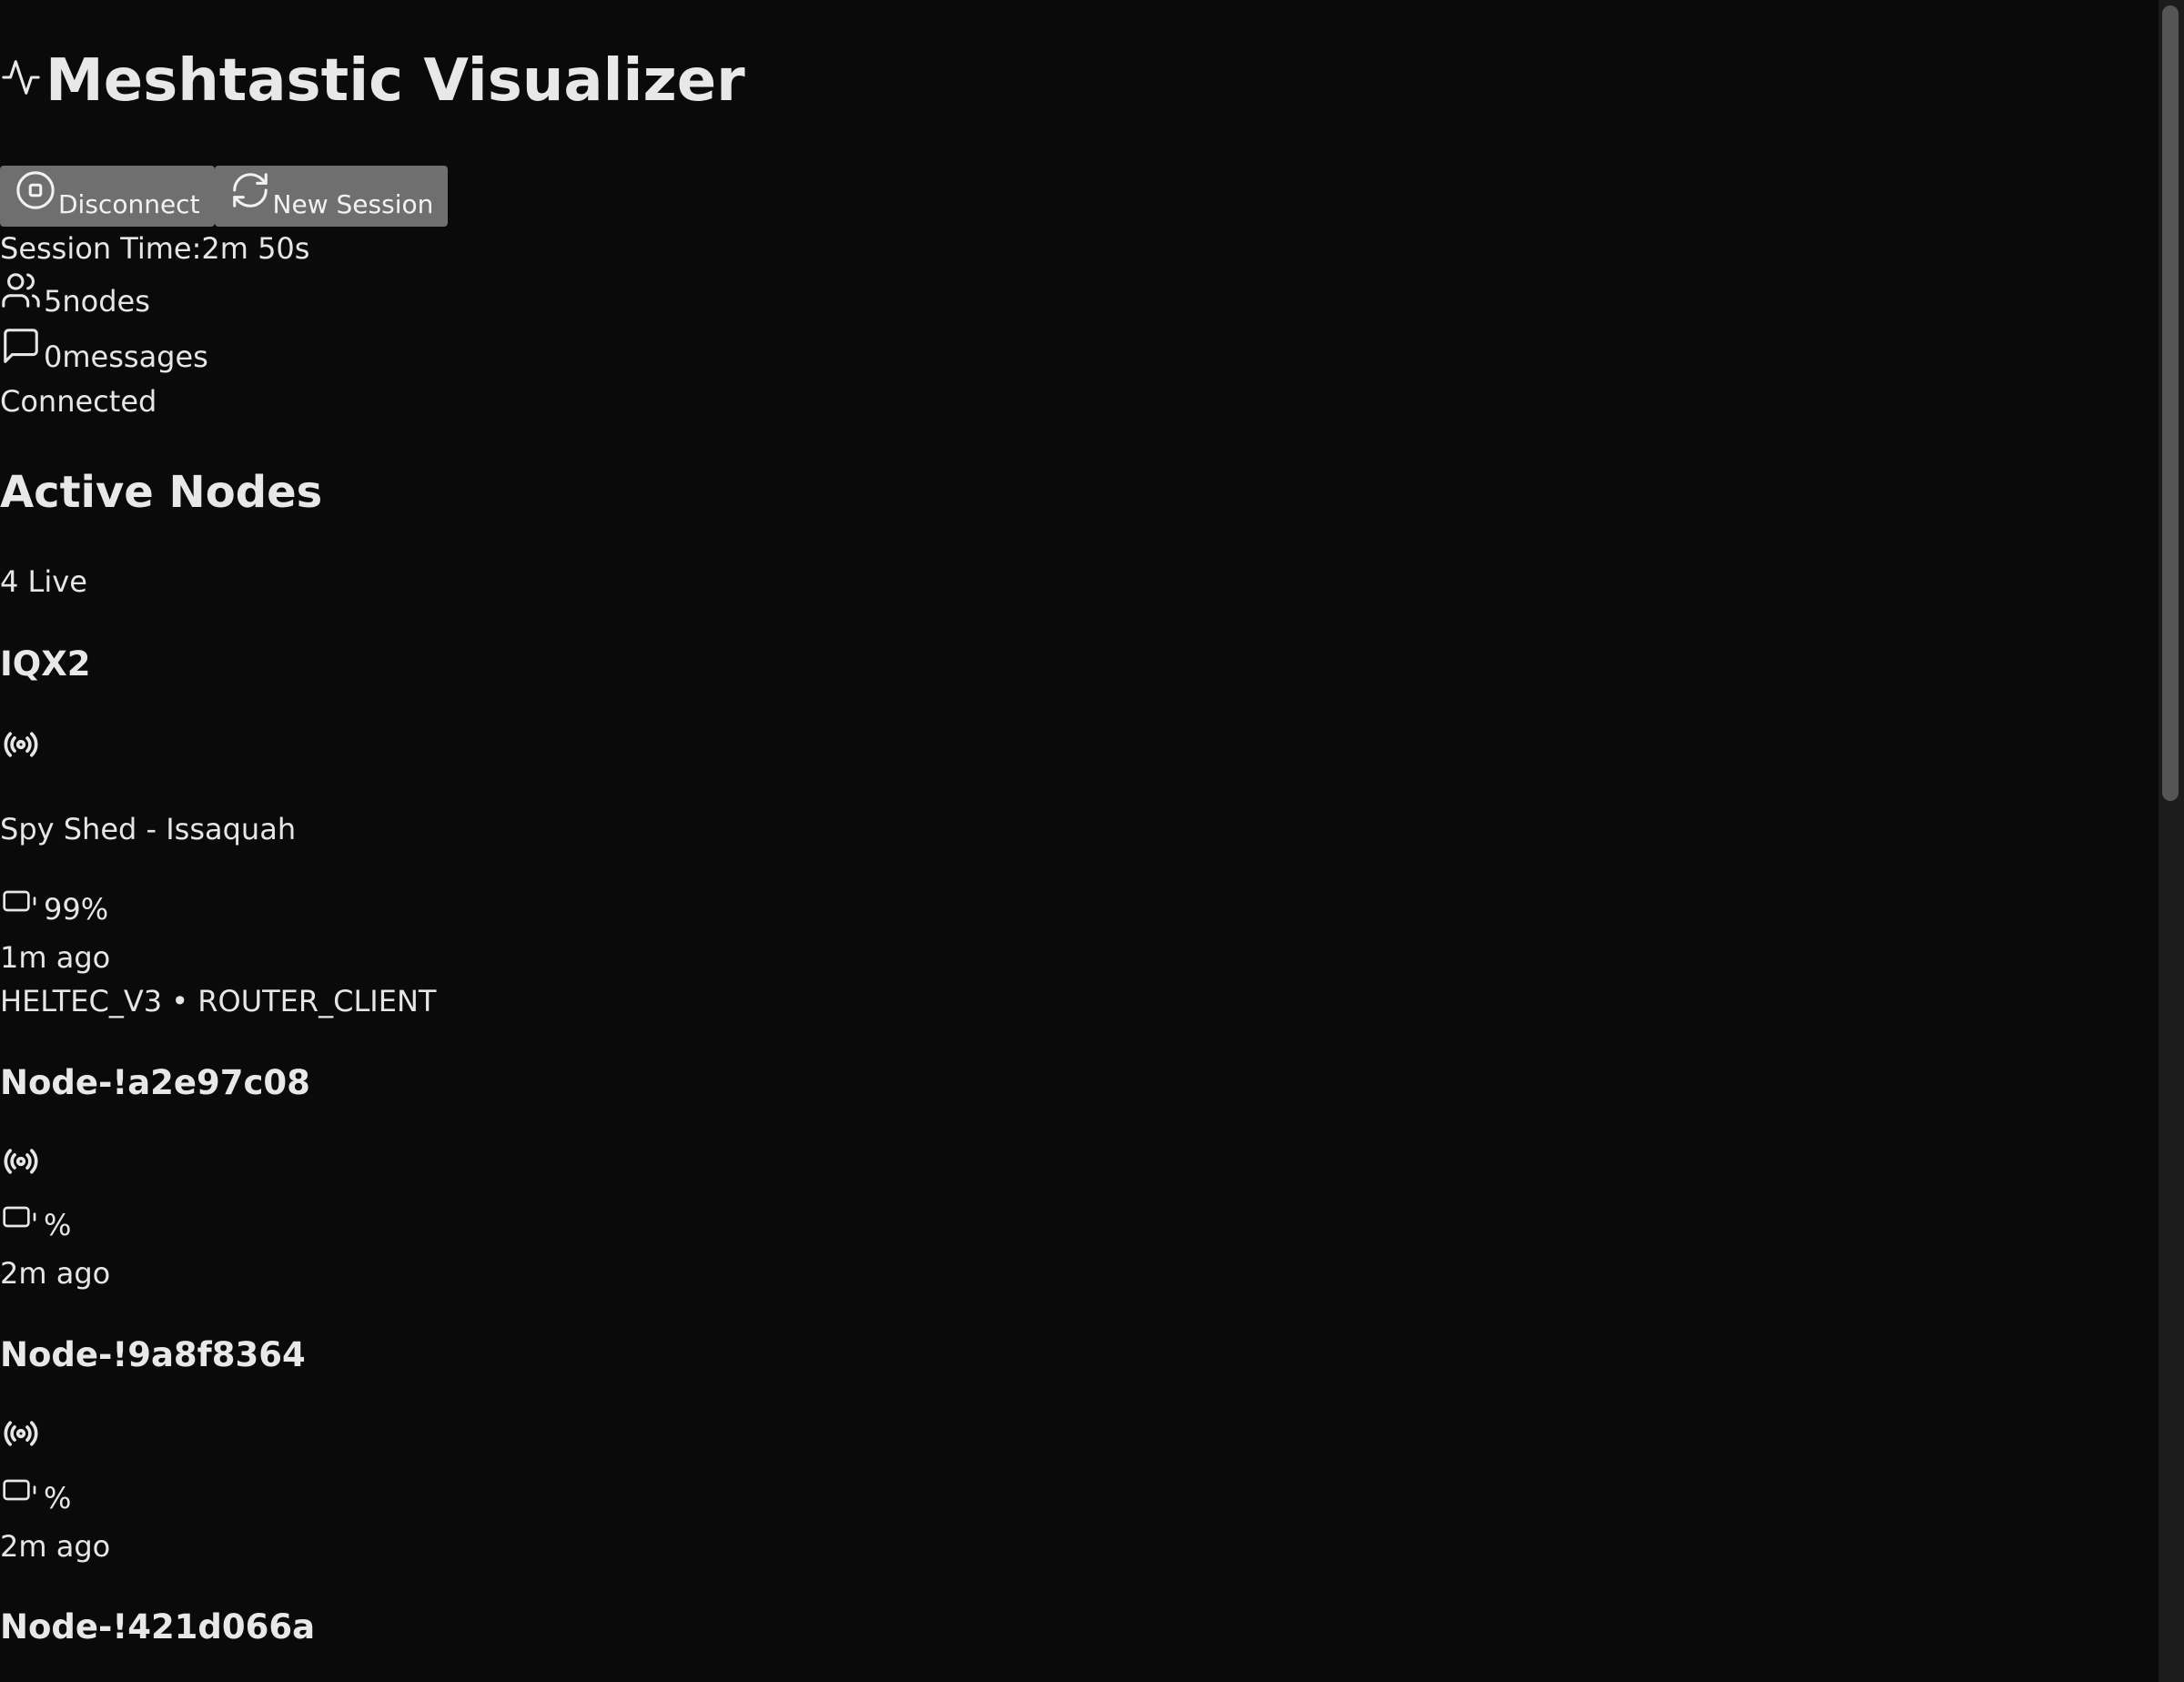 Image resolution: width=2184 pixels, height=1682 pixels. What do you see at coordinates (106, 302) in the screenshot?
I see `nodes-unit: nodes` at bounding box center [106, 302].